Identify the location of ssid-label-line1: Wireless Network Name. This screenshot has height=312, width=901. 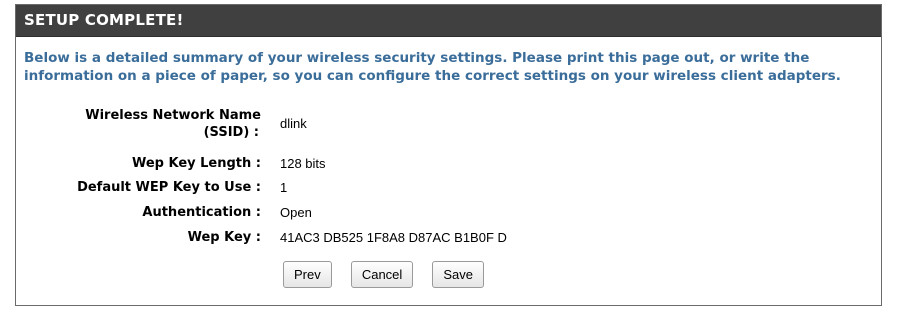
(173, 115).